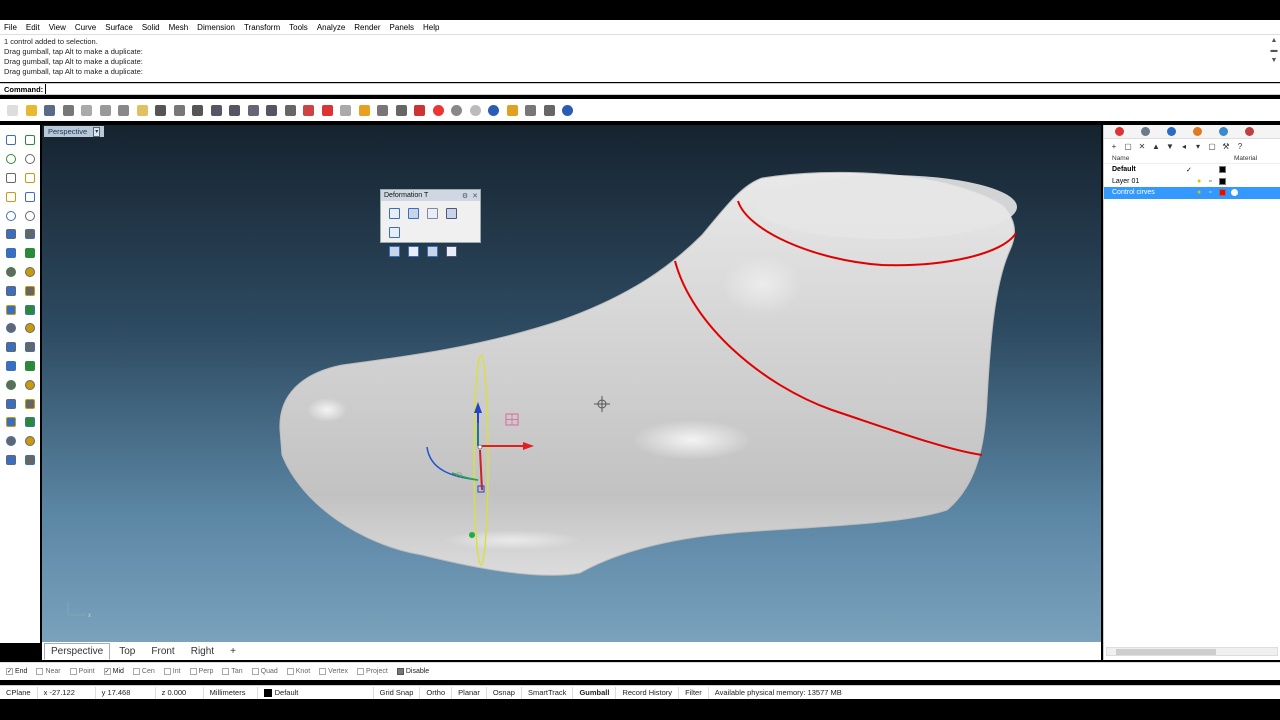  Describe the element at coordinates (493, 110) in the screenshot. I see `sphere-blue-button` at that location.